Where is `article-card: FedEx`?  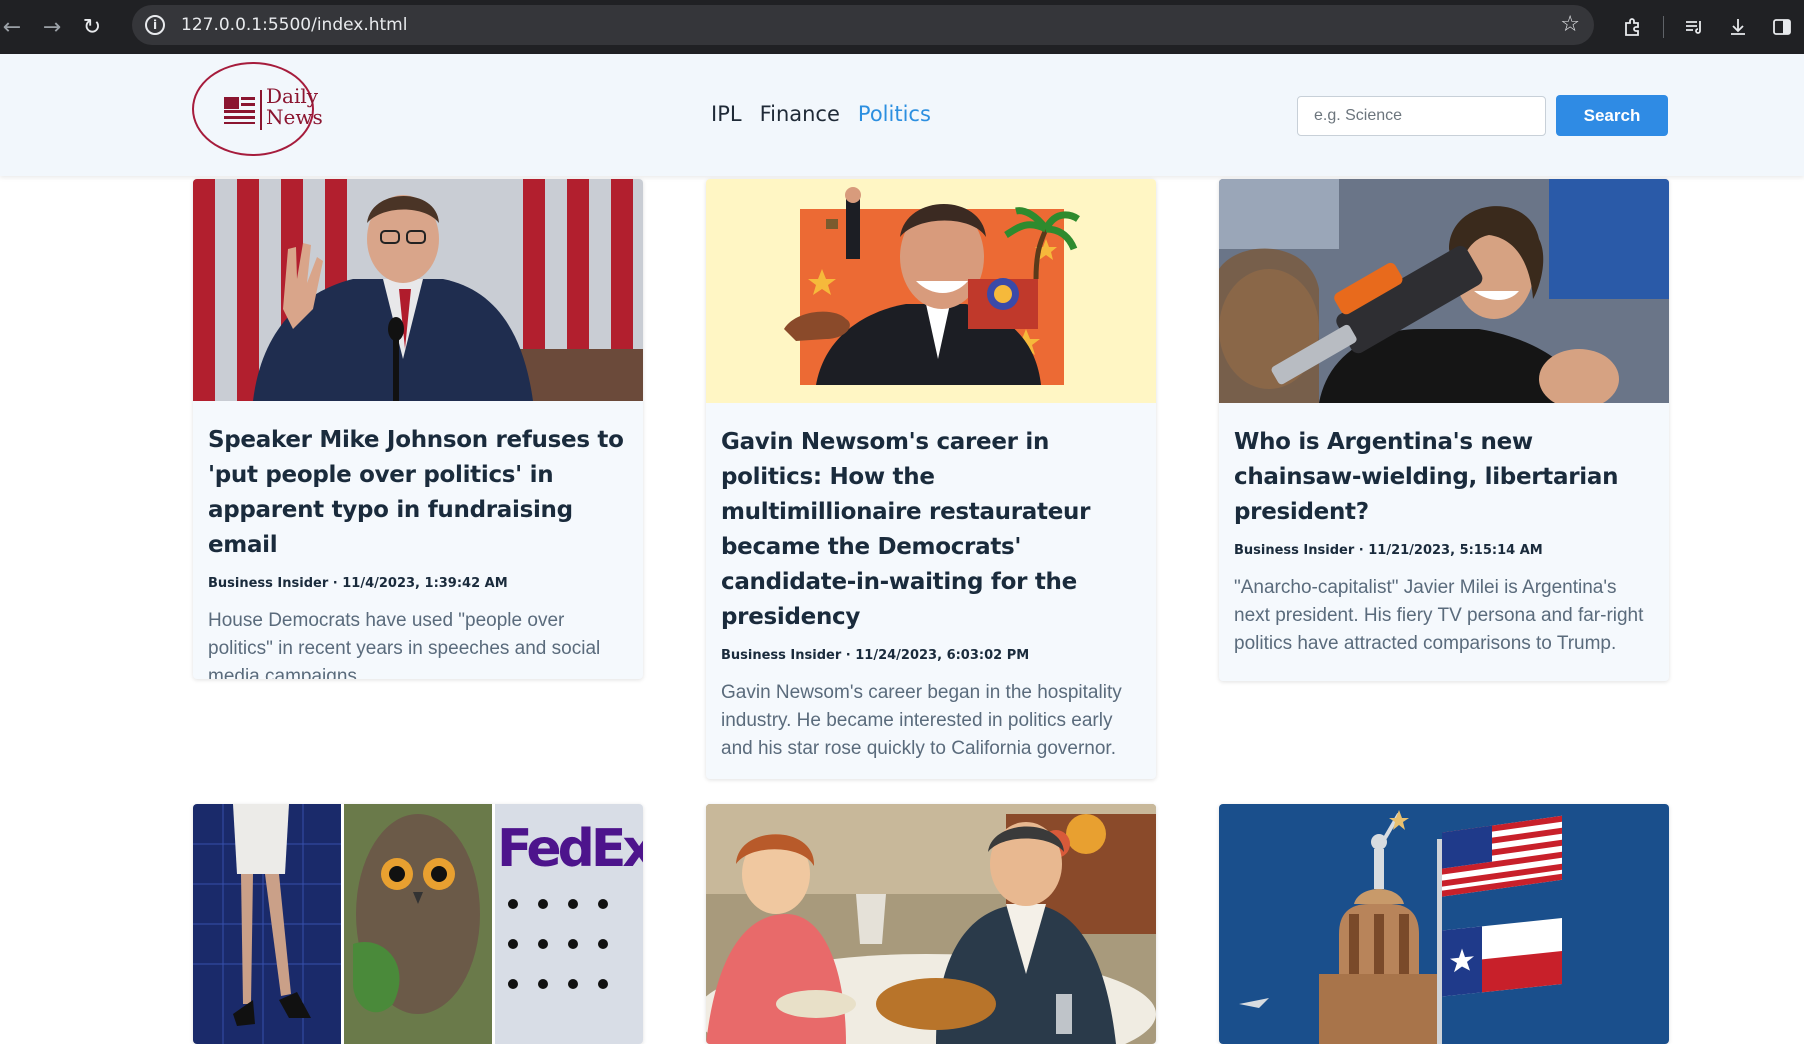
article-card: FedEx is located at coordinates (418, 924).